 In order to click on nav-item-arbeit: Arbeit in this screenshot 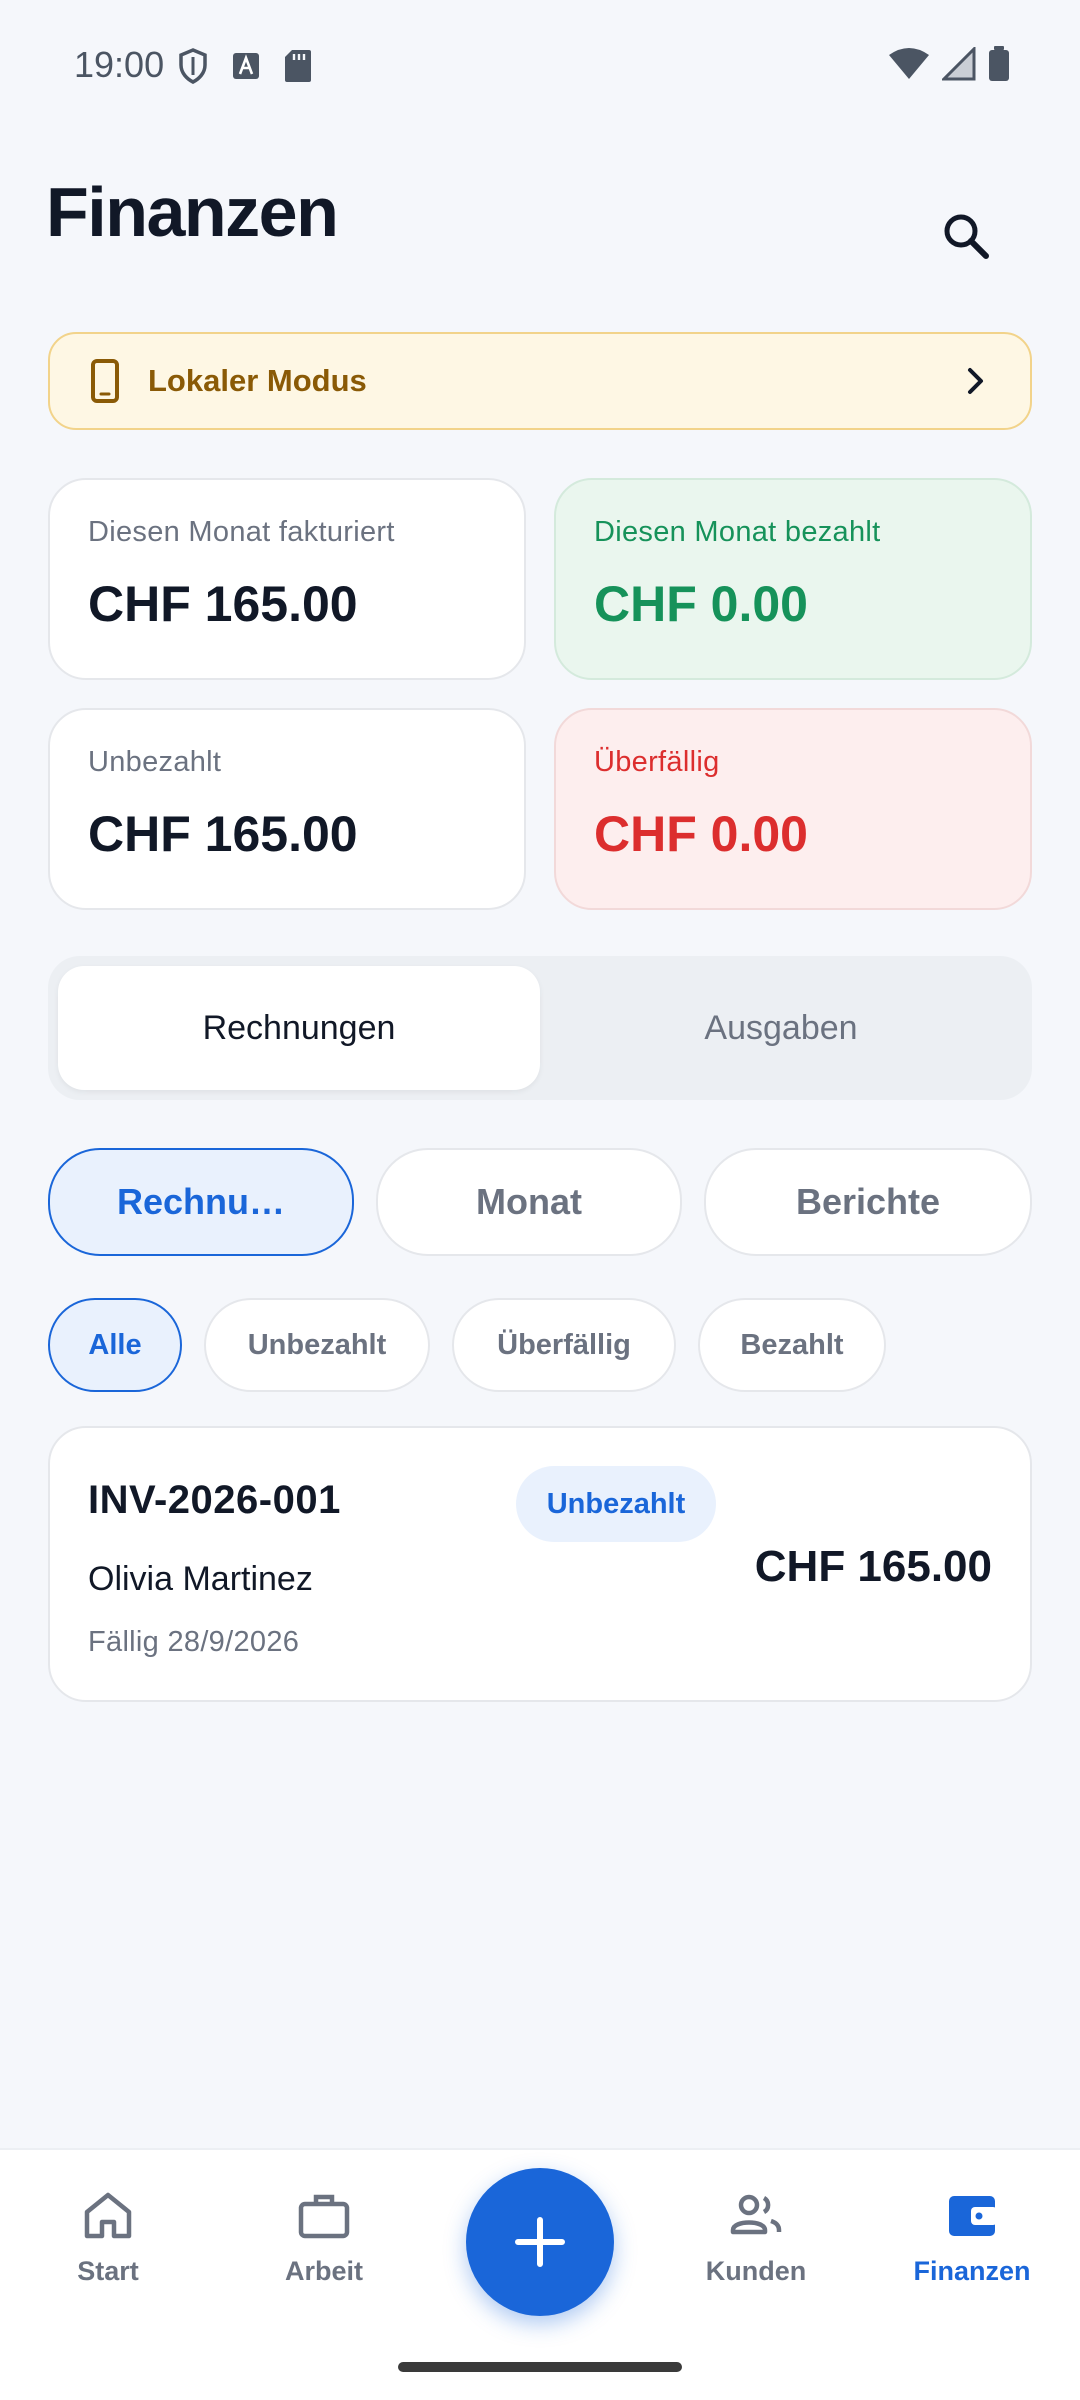, I will do `click(324, 2238)`.